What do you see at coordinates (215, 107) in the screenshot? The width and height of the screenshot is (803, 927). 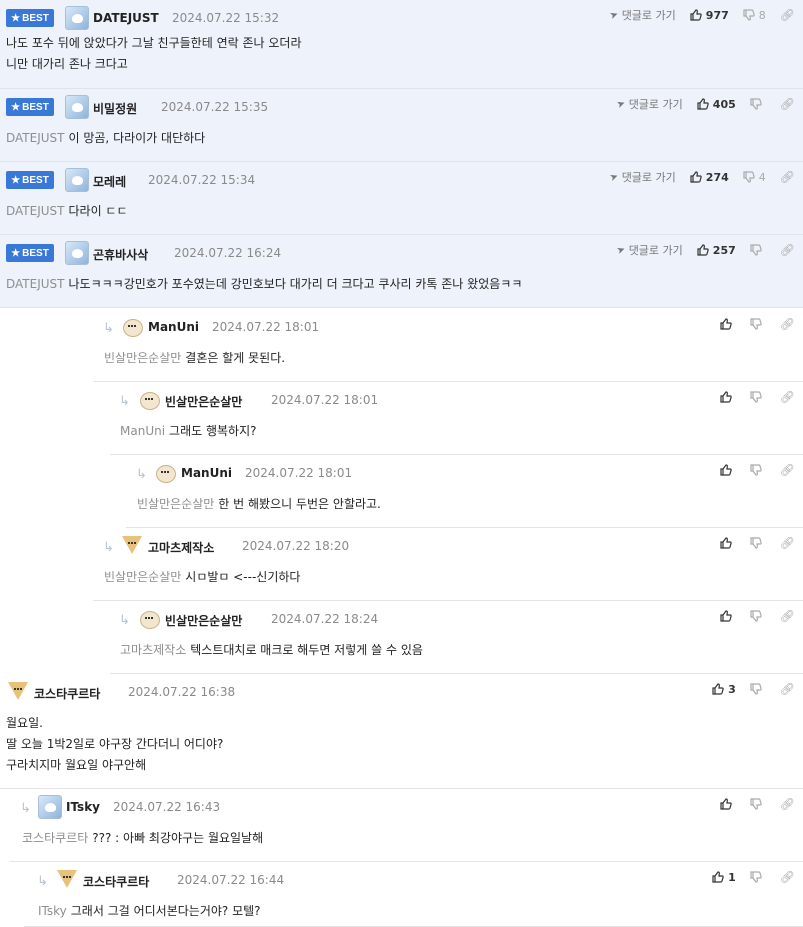 I see `timestamp: 2024.07.22 15:35` at bounding box center [215, 107].